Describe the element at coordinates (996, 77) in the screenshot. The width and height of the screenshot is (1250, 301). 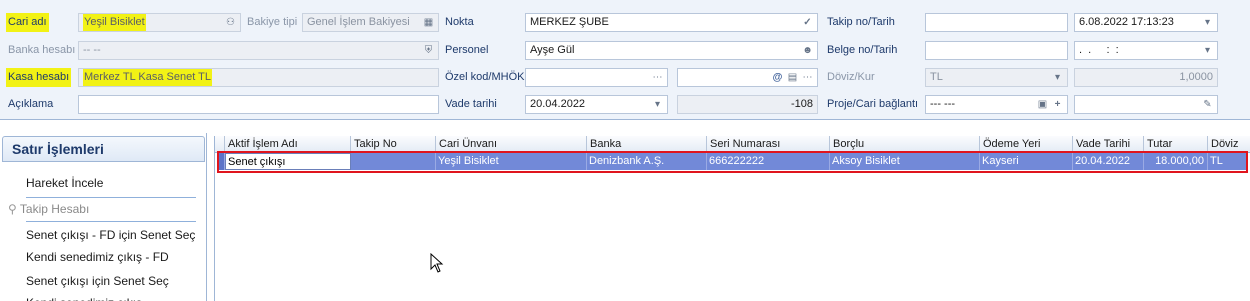
I see `doviz-select: TL ▾` at that location.